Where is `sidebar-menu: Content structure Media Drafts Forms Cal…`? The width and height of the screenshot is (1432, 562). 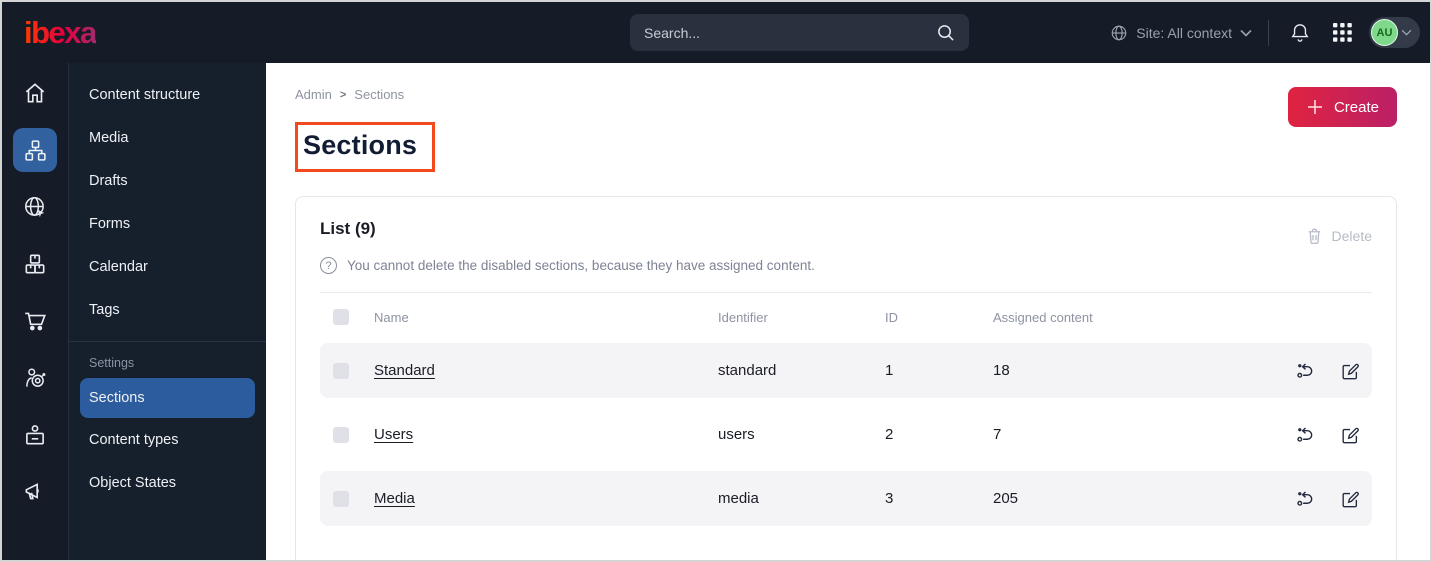
sidebar-menu: Content structure Media Drafts Forms Cal… is located at coordinates (167, 311).